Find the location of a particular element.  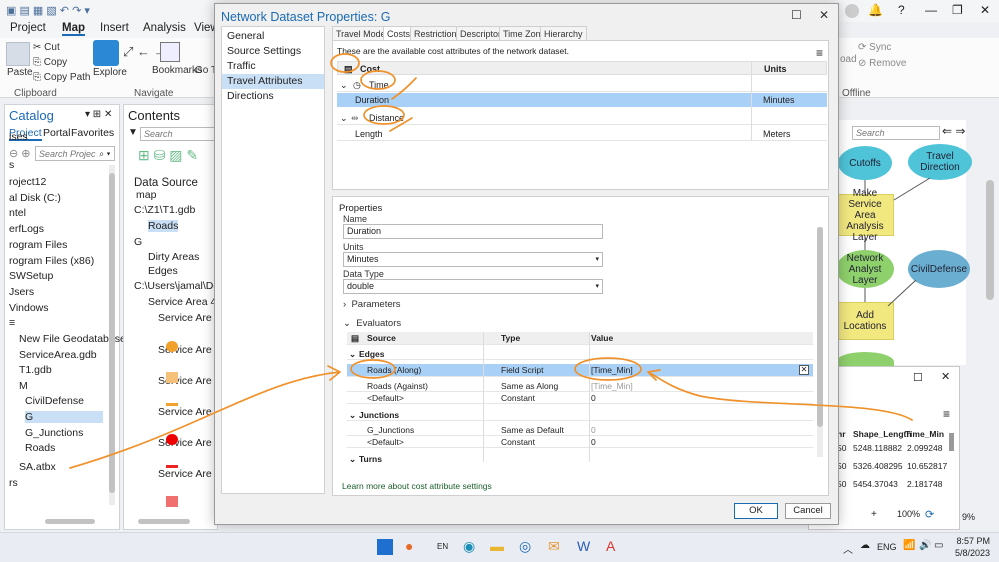

filter-icon: ▼ is located at coordinates (133, 132).